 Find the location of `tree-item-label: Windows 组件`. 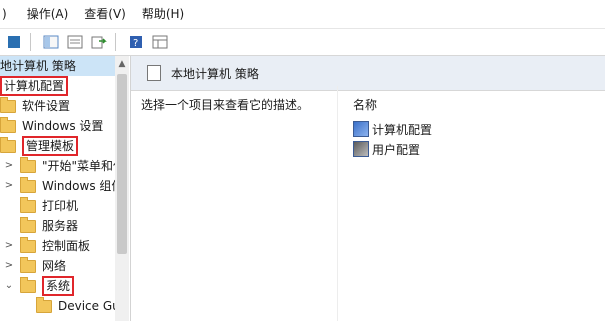

tree-item-label: Windows 组件 is located at coordinates (83, 186).